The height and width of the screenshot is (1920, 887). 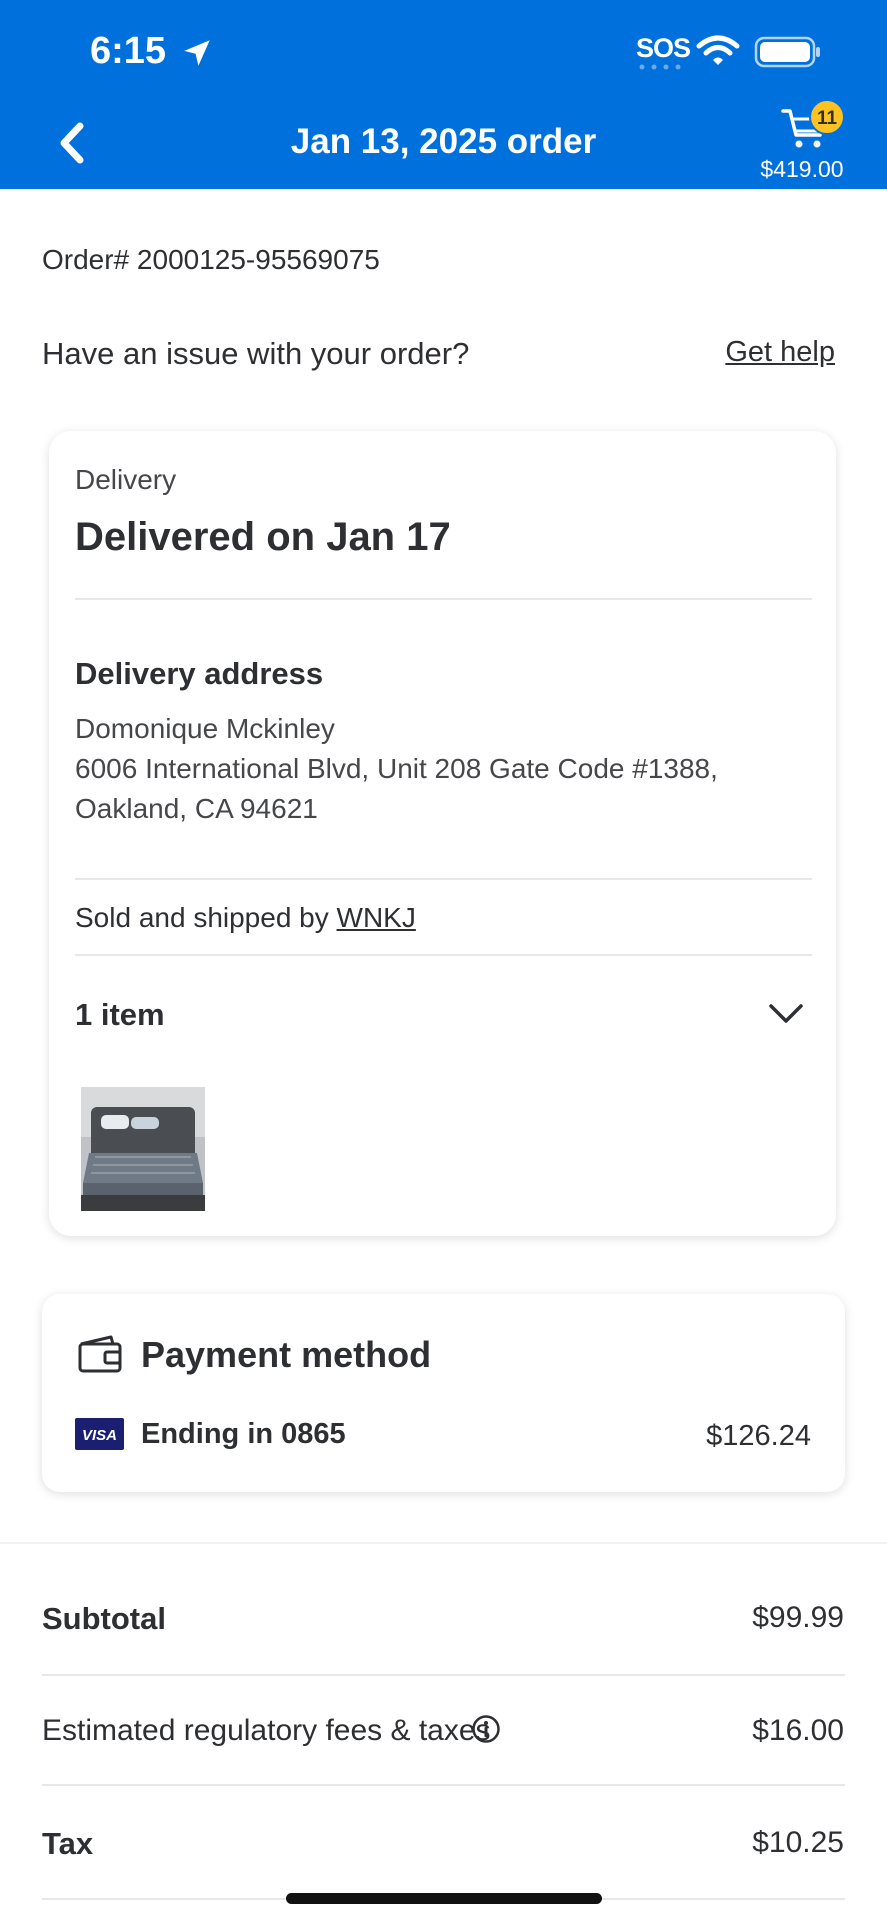 I want to click on tax-value: $10.25, so click(x=798, y=1842).